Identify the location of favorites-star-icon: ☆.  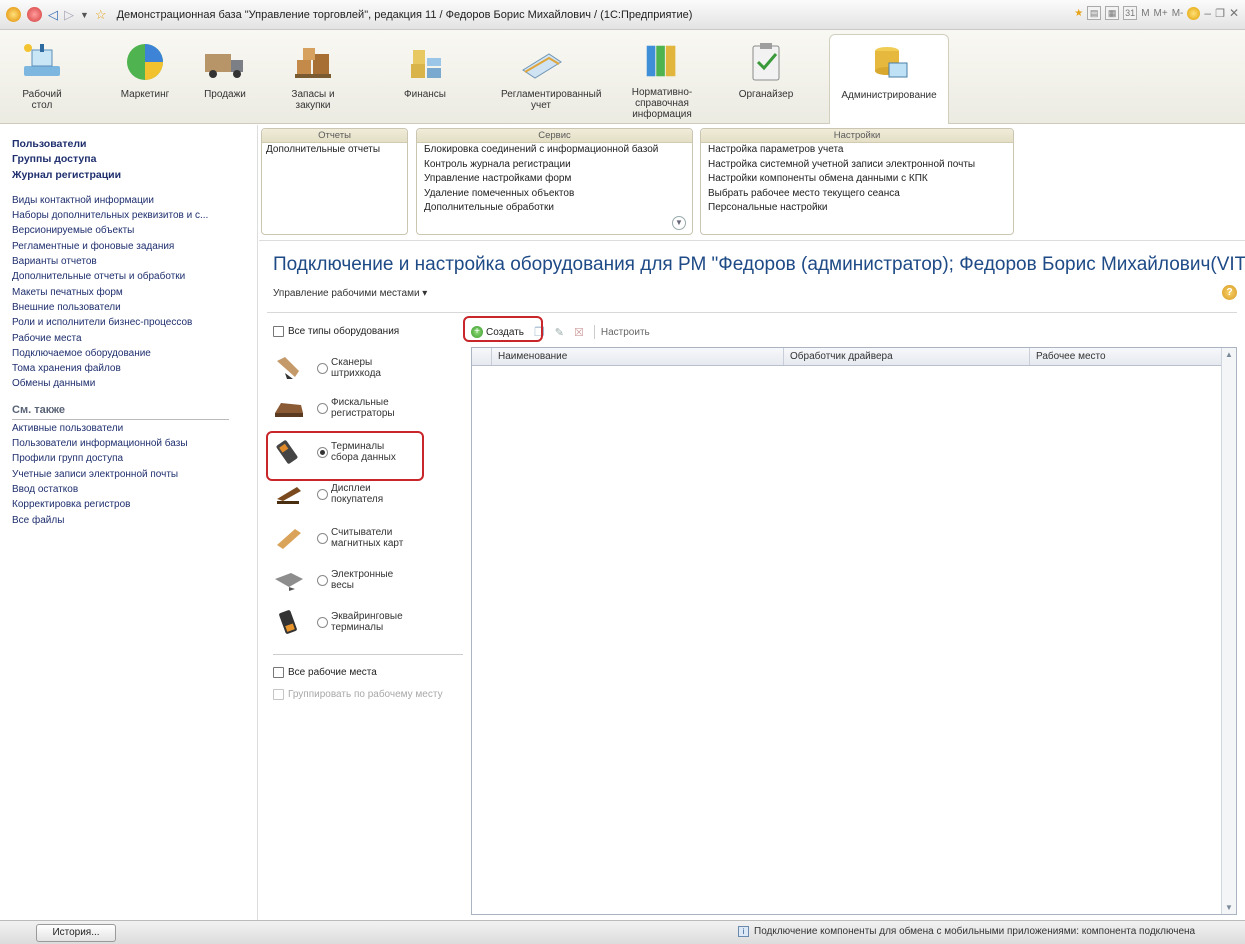
(101, 15).